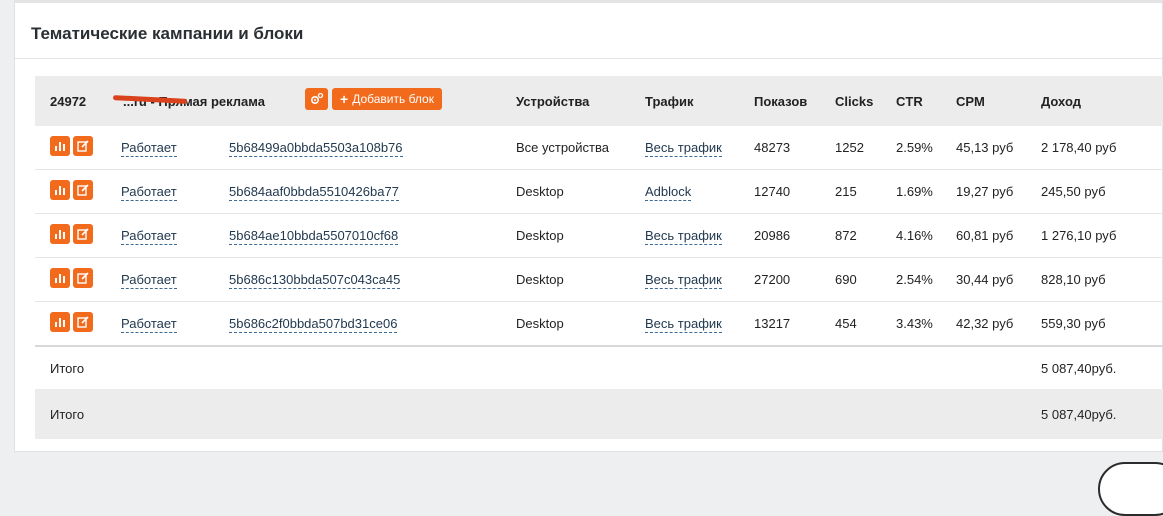 The height and width of the screenshot is (516, 1163). I want to click on add-block-button: + Добавить блок, so click(387, 99).